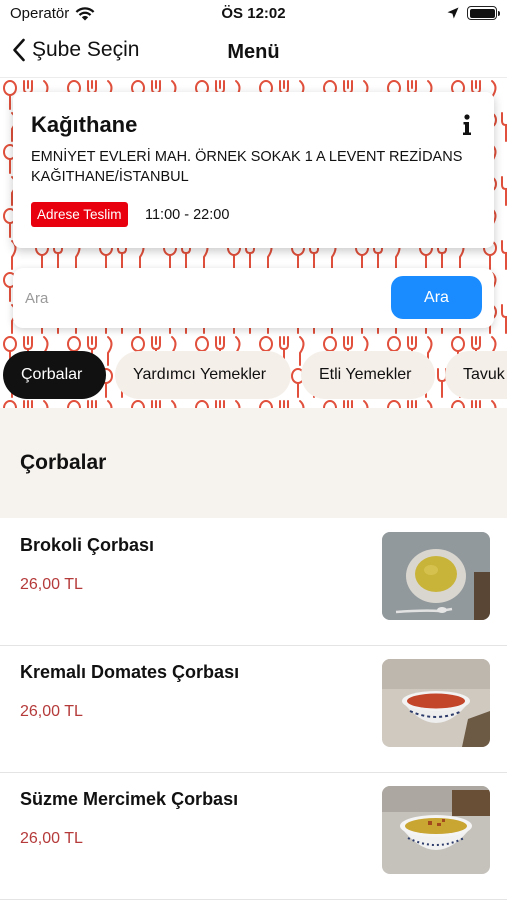 Image resolution: width=507 pixels, height=900 pixels. What do you see at coordinates (129, 799) in the screenshot?
I see `product-name: Süzme Mercimek Çorbası` at bounding box center [129, 799].